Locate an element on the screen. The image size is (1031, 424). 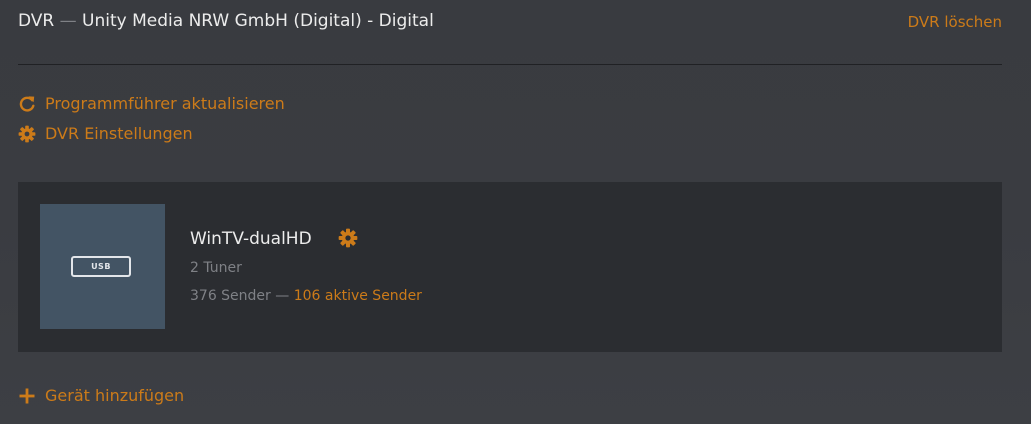
refresh-guide-label: Programmführer aktualisieren is located at coordinates (165, 103).